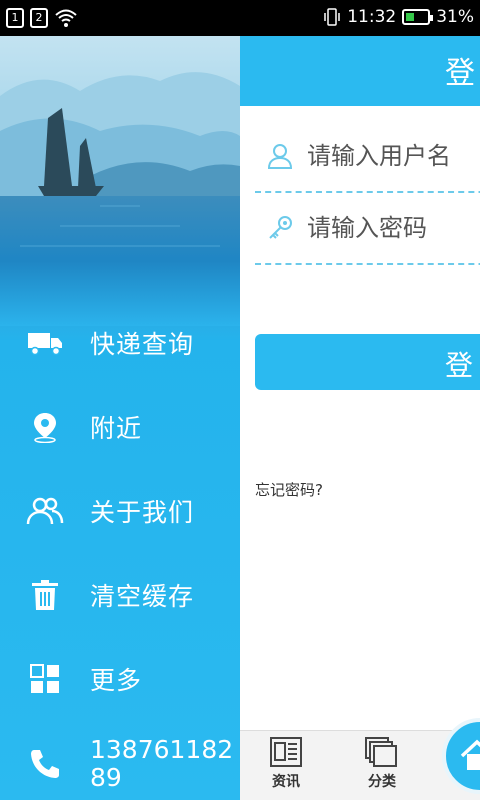 This screenshot has height=800, width=480. I want to click on category-icon, so click(381, 752).